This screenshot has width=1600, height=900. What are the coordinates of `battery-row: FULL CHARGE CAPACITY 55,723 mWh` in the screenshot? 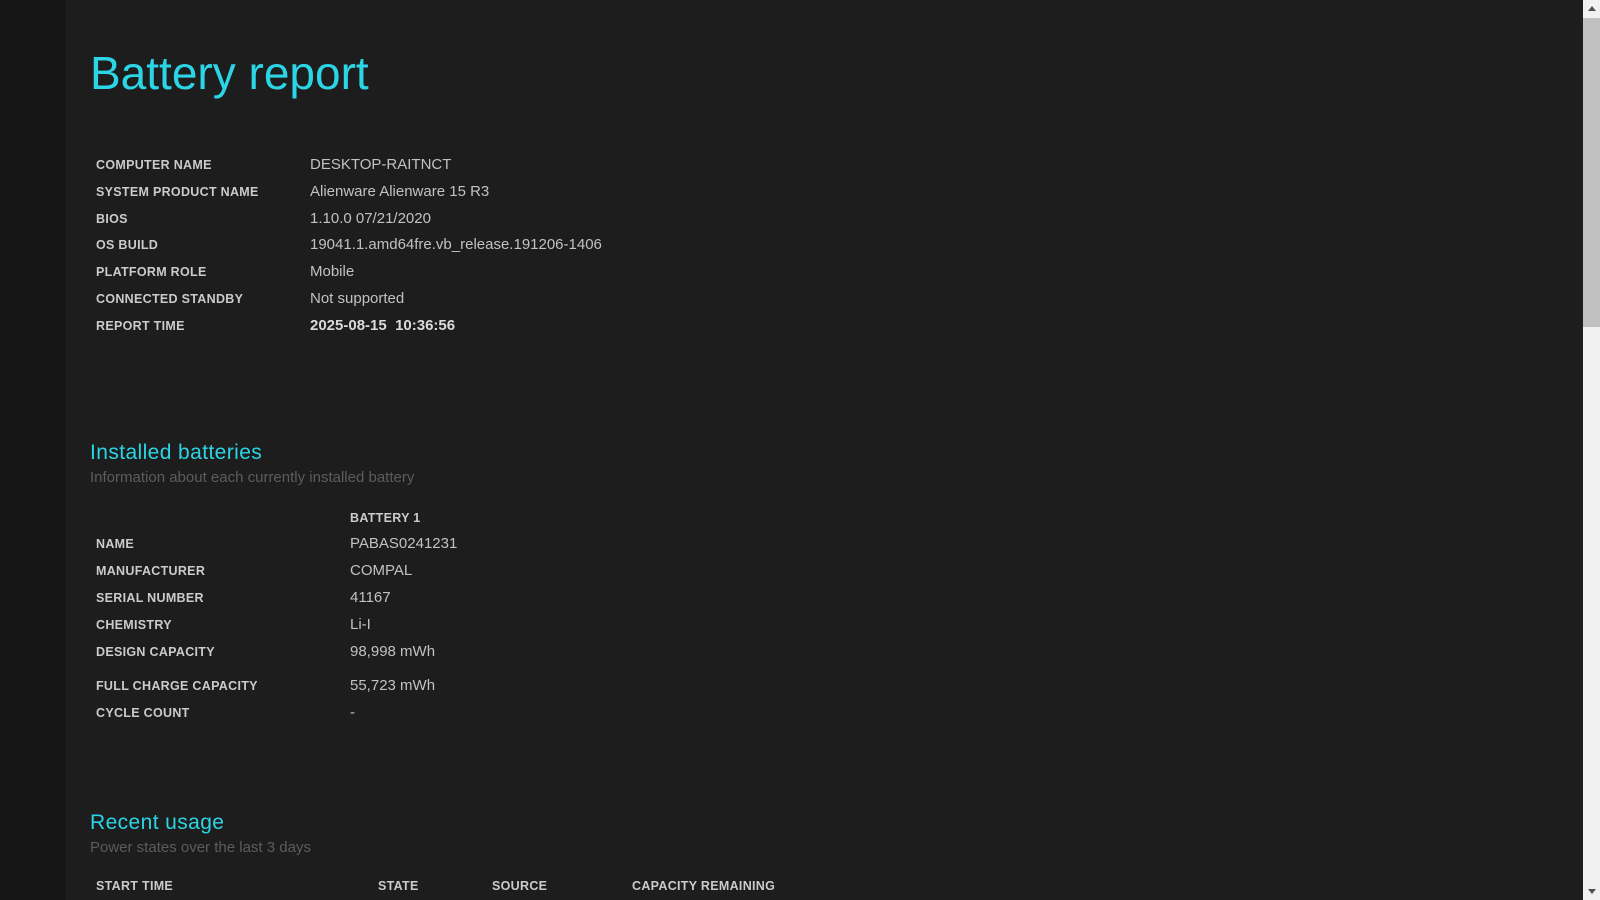 It's located at (839, 686).